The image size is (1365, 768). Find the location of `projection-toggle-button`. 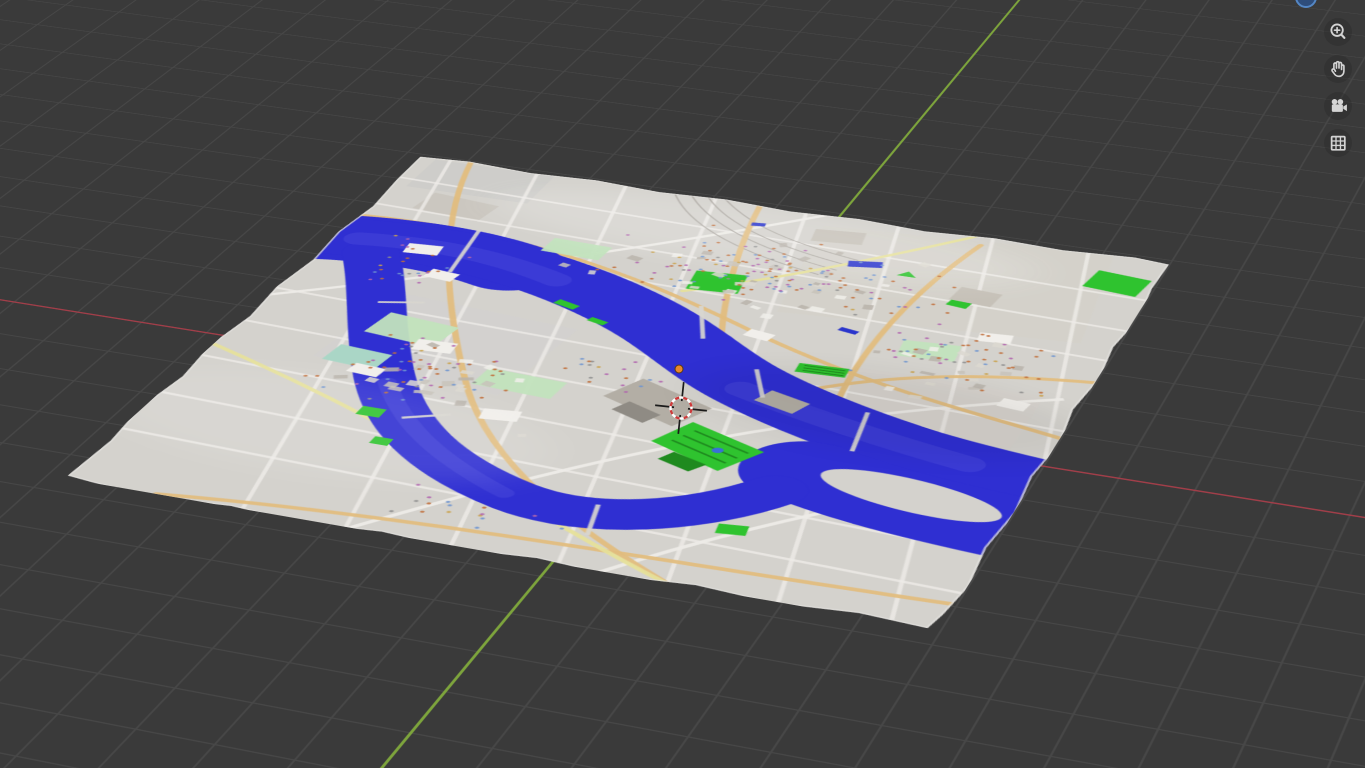

projection-toggle-button is located at coordinates (1338, 143).